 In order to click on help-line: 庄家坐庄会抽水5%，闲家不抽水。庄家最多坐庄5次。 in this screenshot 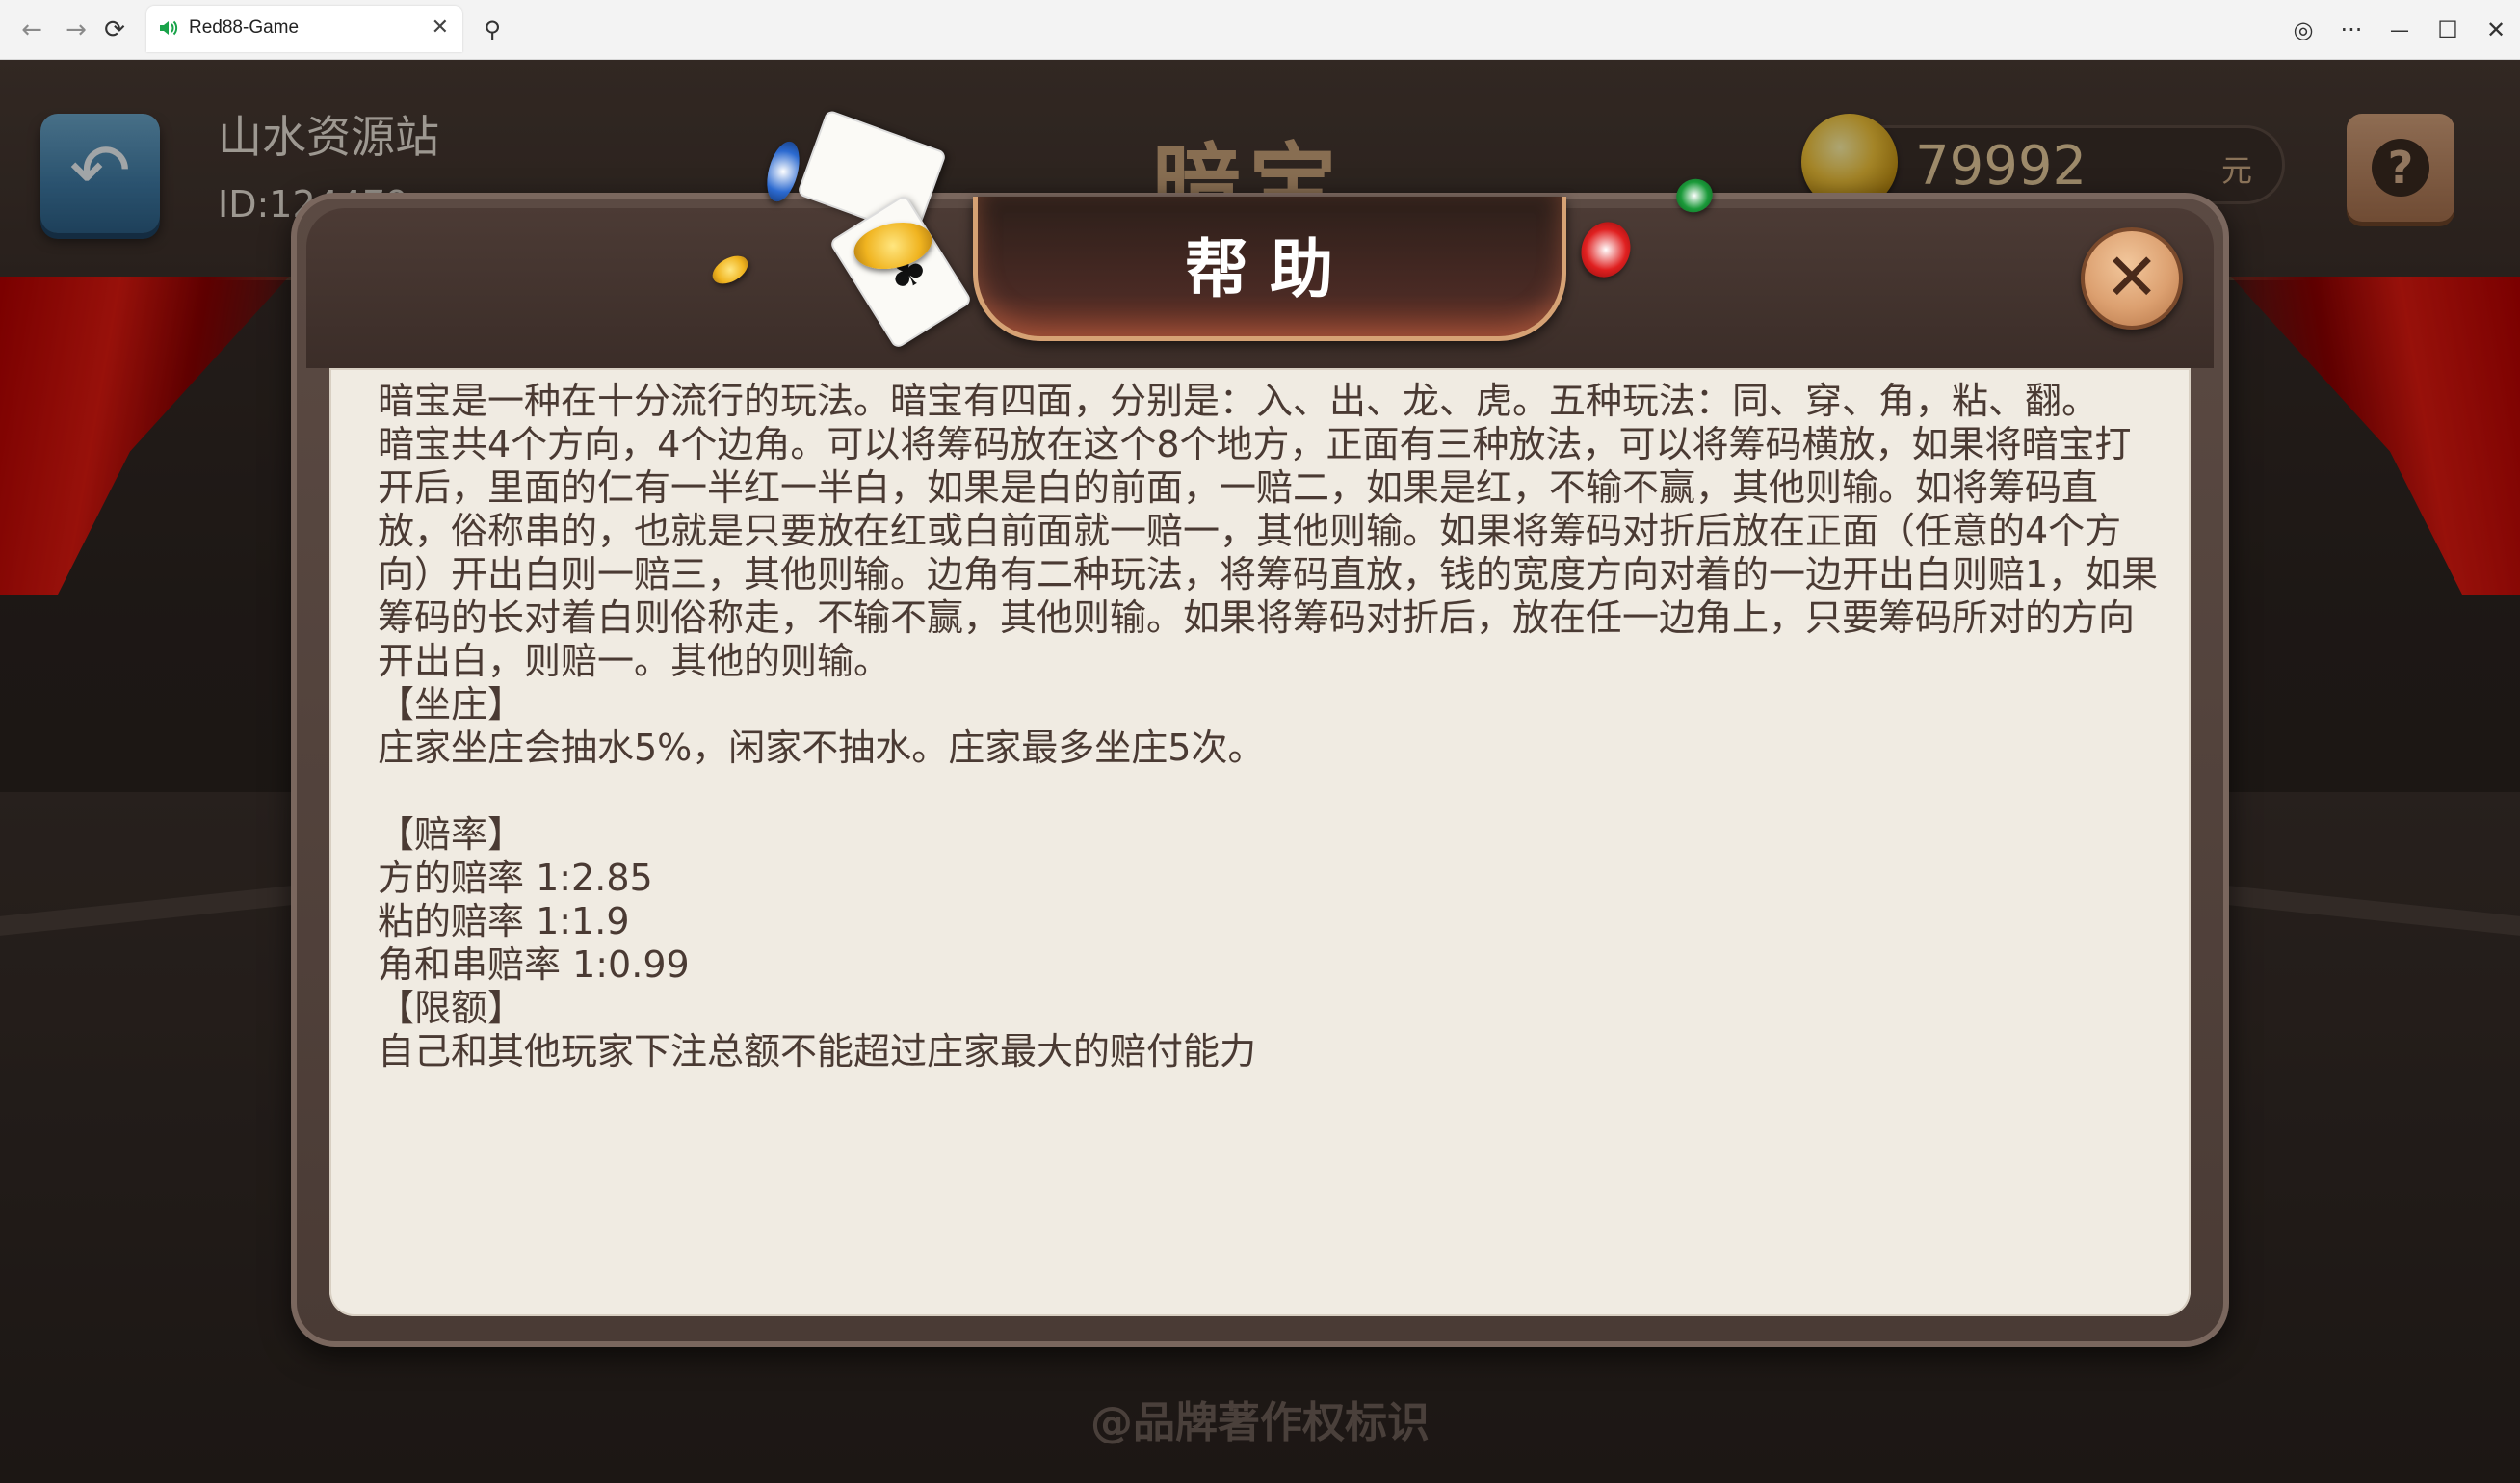, I will do `click(821, 748)`.